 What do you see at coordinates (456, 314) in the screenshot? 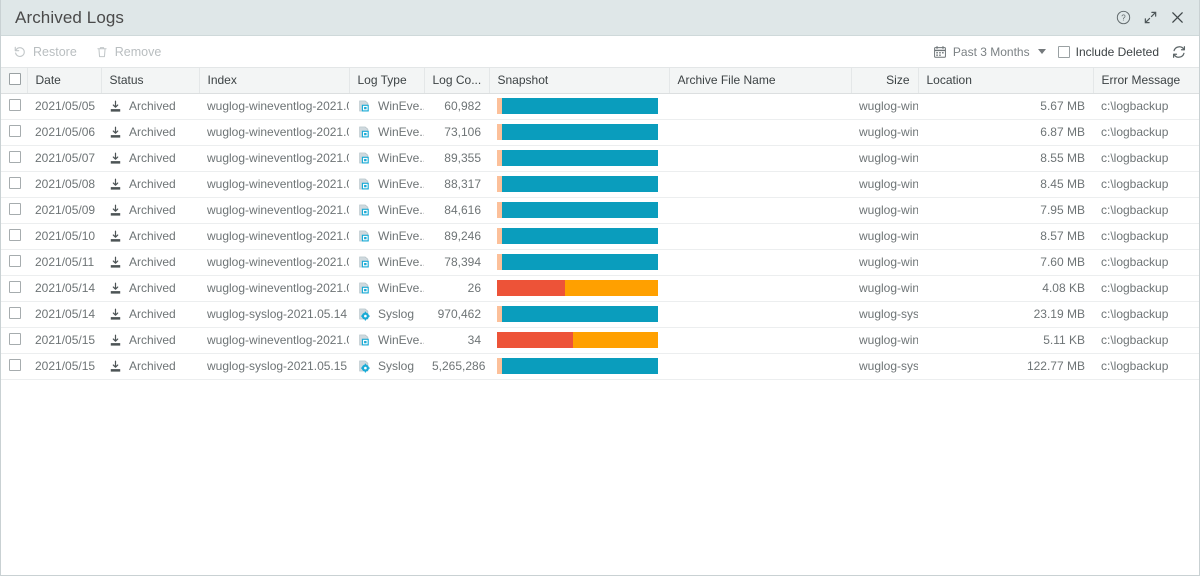
I see `cell-log-count: 970,462` at bounding box center [456, 314].